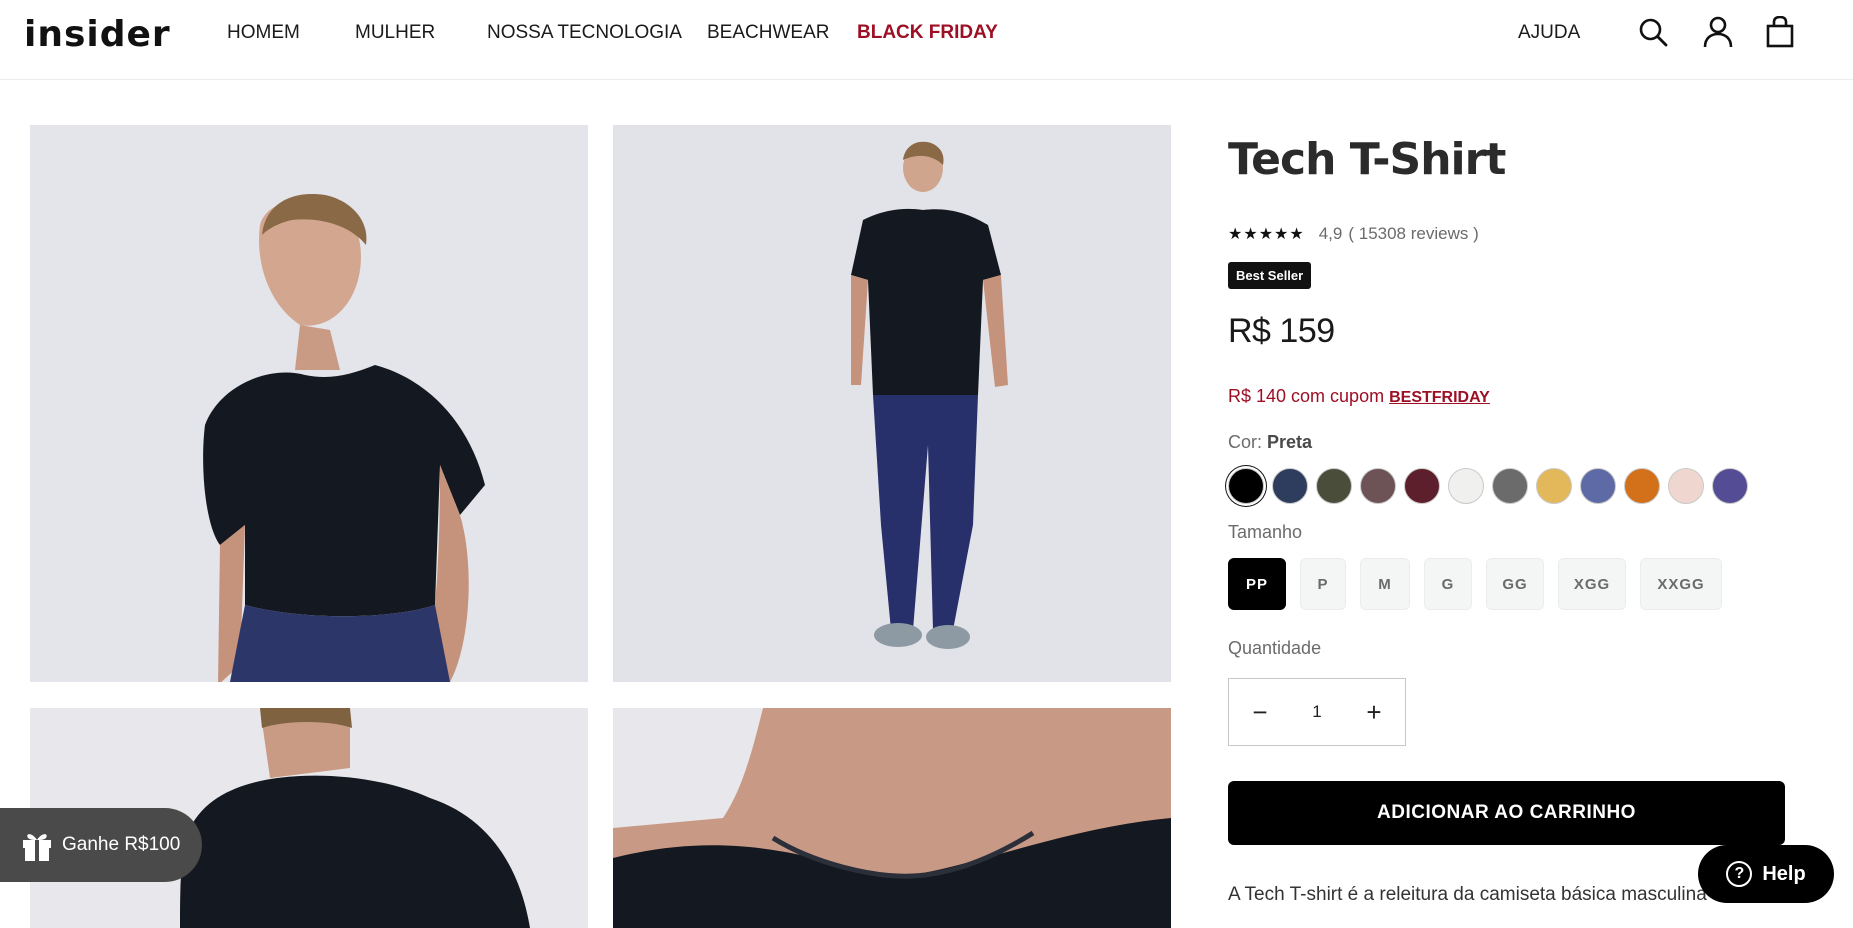  I want to click on product-title: Tech T-Shirt, so click(1367, 159).